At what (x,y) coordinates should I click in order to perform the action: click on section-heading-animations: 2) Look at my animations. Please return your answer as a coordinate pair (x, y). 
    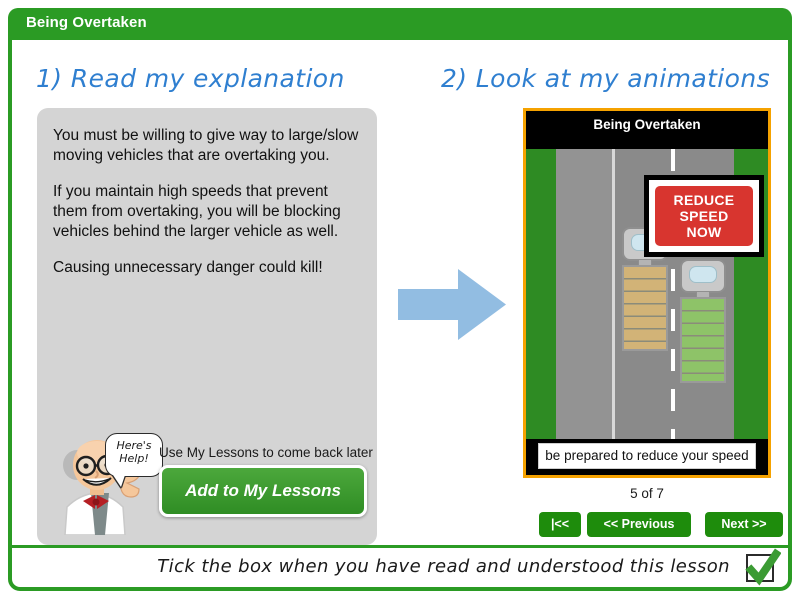
    Looking at the image, I should click on (605, 78).